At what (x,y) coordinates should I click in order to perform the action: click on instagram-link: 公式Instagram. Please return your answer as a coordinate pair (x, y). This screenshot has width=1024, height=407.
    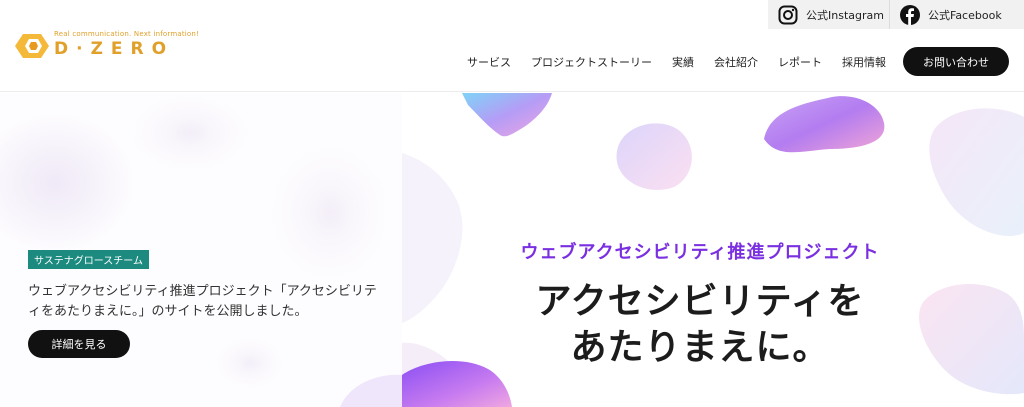
    Looking at the image, I should click on (829, 14).